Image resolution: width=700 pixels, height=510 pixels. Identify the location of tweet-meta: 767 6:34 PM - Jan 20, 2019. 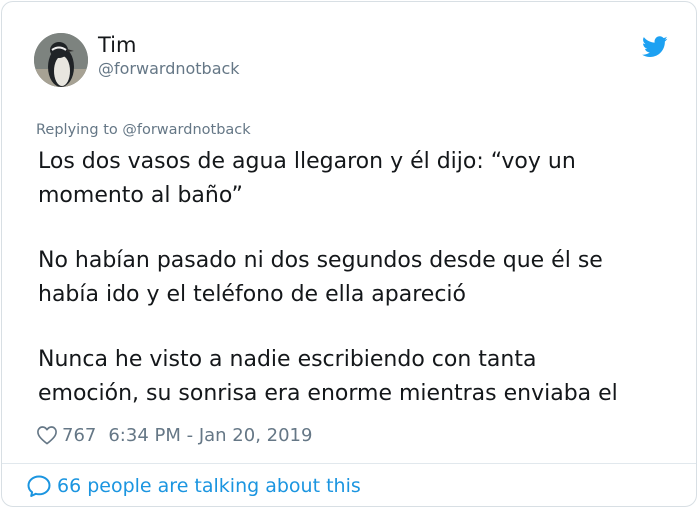
(174, 435).